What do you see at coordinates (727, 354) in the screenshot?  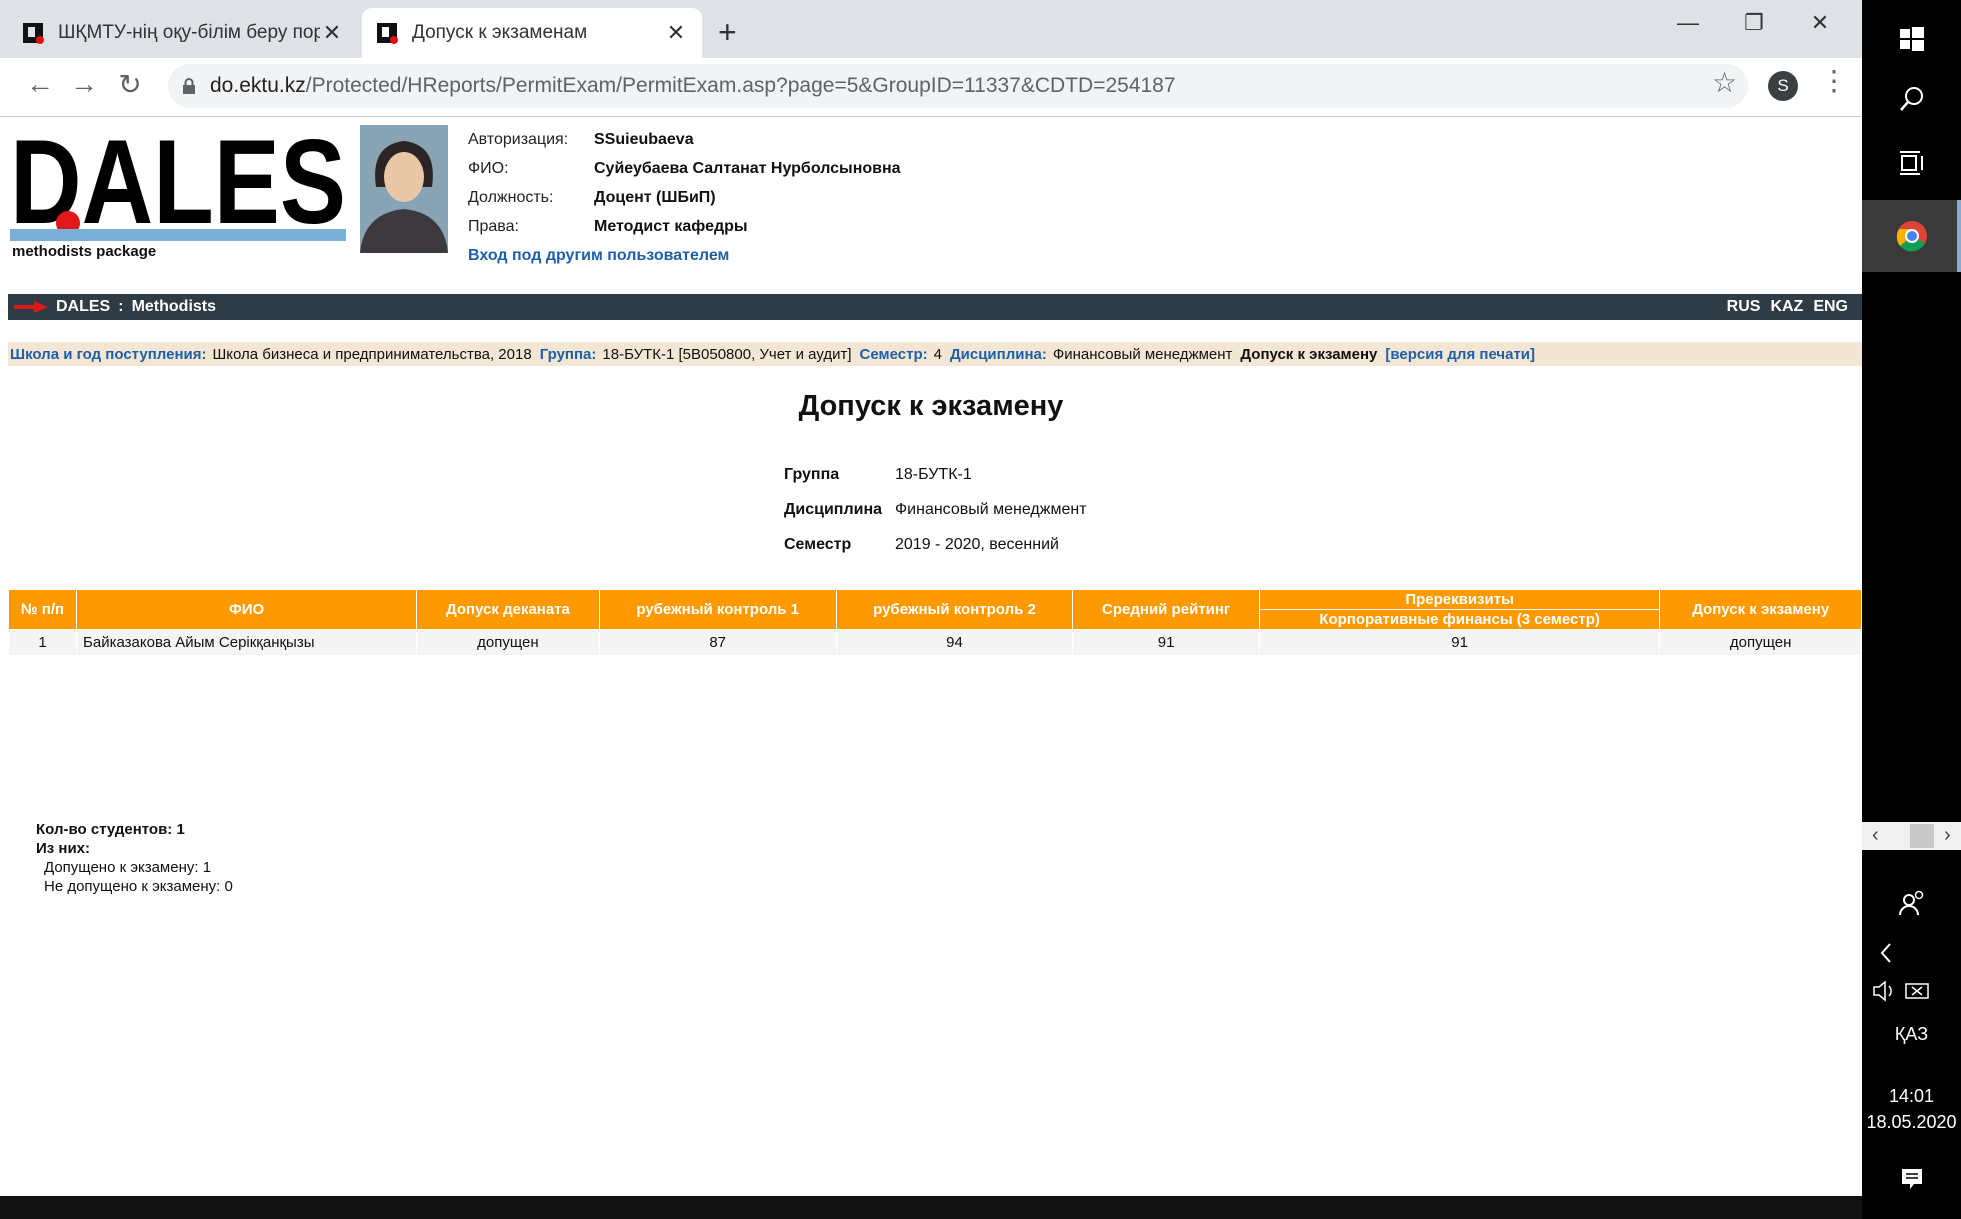 I see `crumb-group-value: 18-БУТК-1 [5В050800, Учет и аудит]` at bounding box center [727, 354].